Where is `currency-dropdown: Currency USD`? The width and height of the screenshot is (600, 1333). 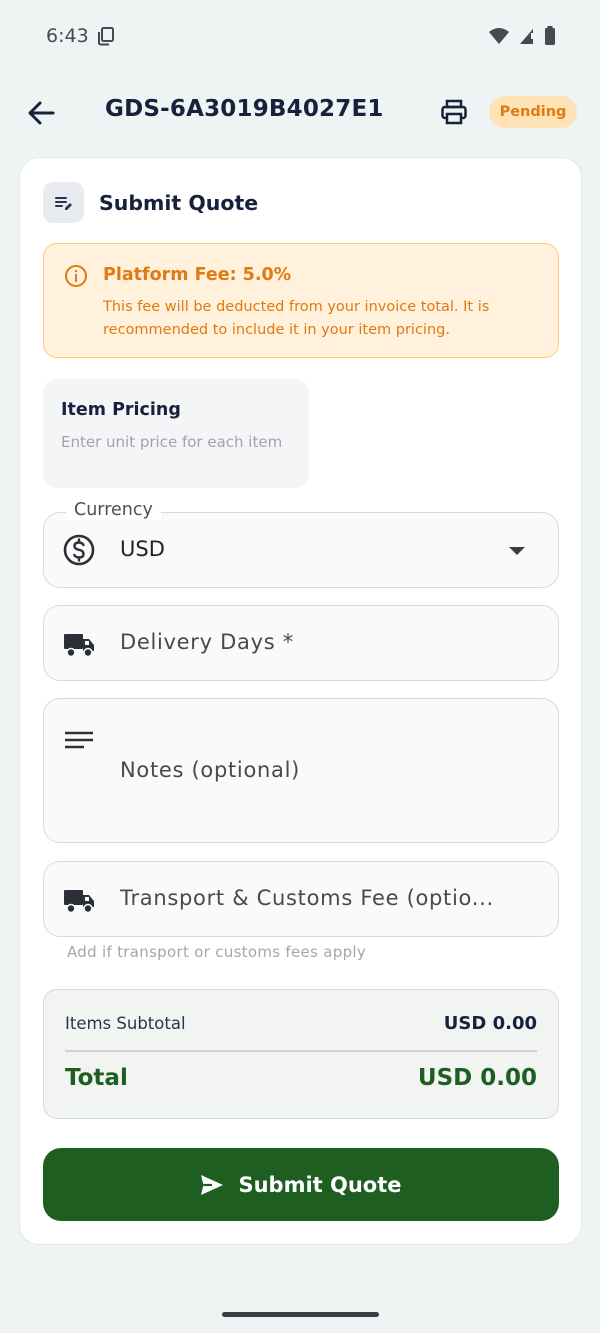 currency-dropdown: Currency USD is located at coordinates (301, 544).